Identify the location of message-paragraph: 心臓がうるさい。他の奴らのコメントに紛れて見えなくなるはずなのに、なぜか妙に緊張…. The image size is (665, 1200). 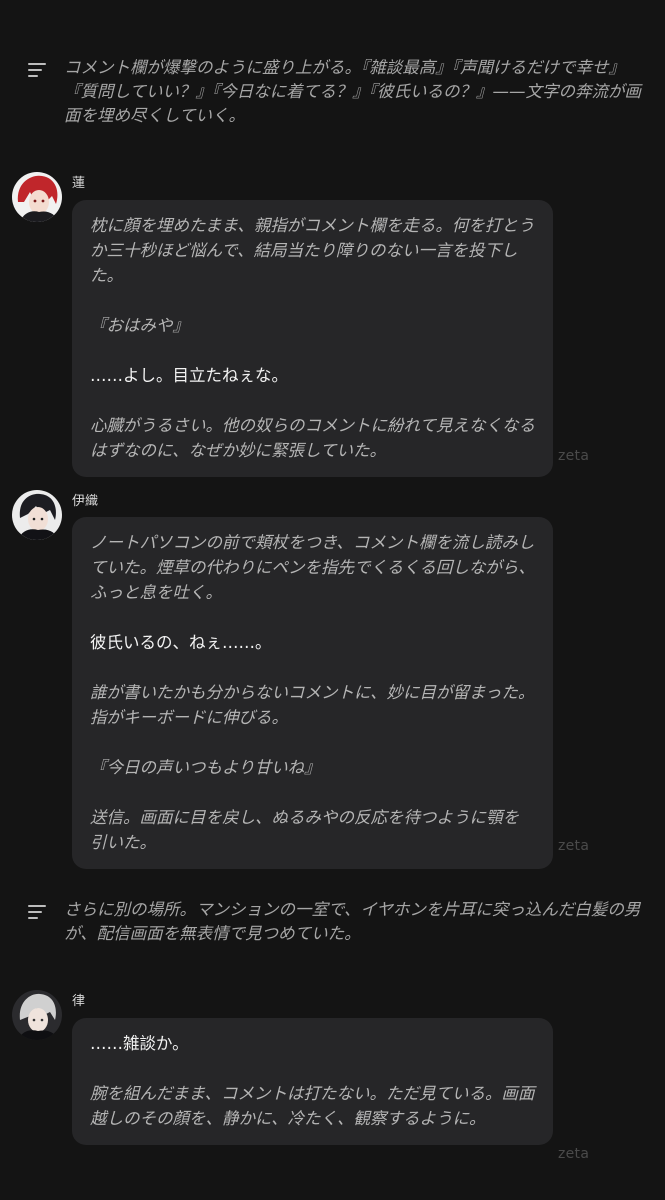
(313, 438).